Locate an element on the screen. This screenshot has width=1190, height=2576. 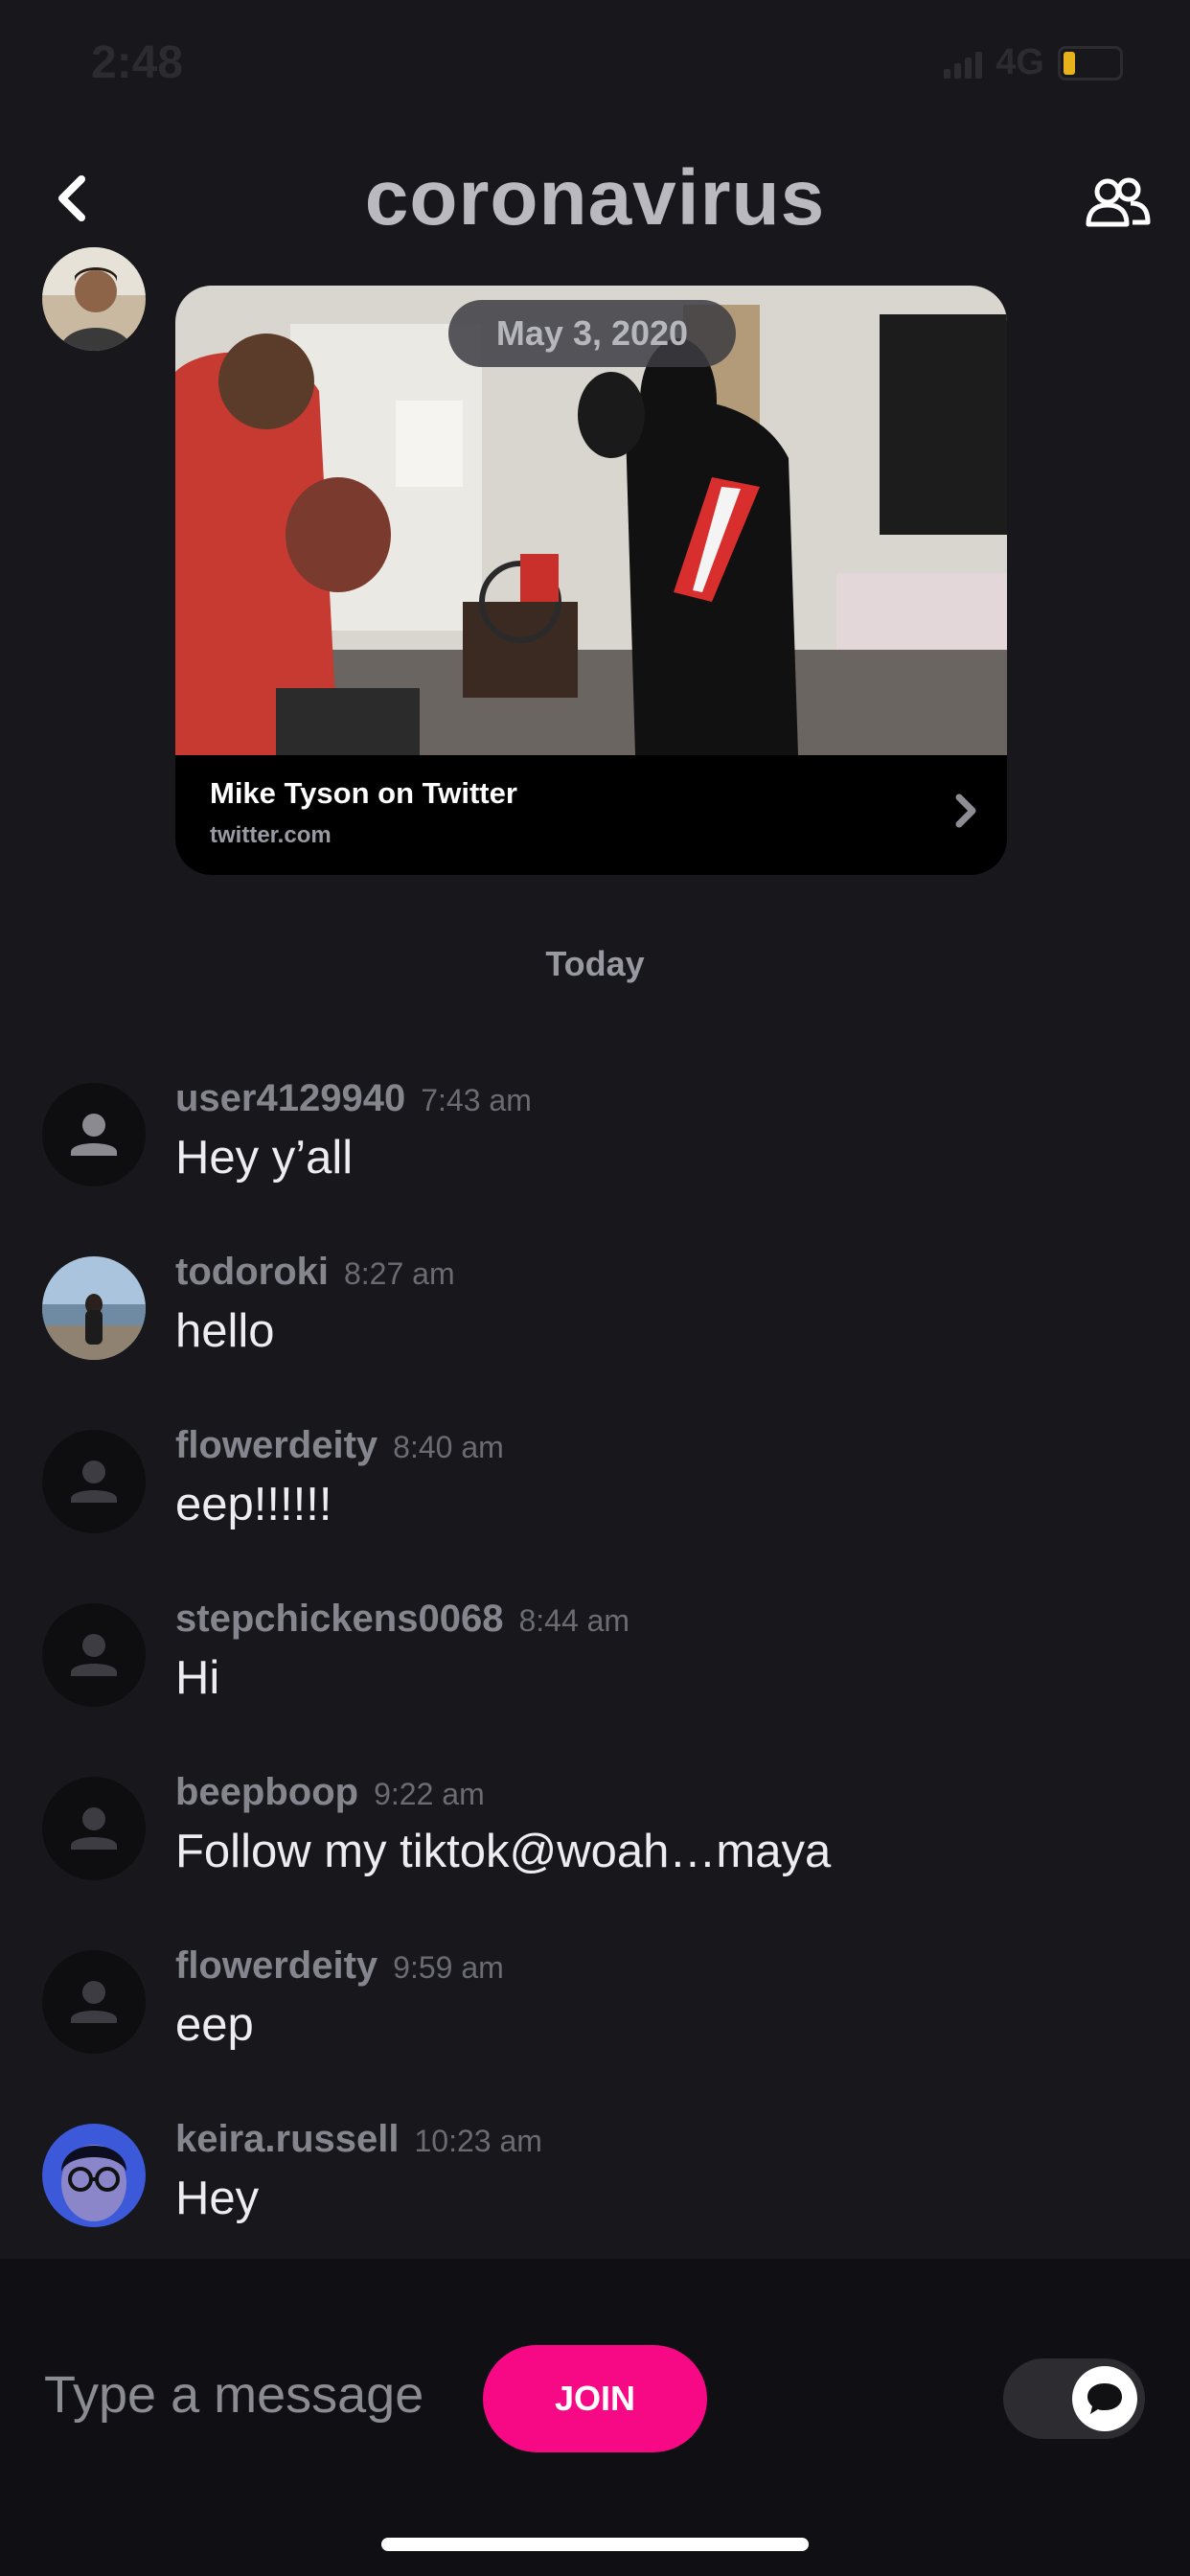
message-time: 7:43 am is located at coordinates (476, 1100).